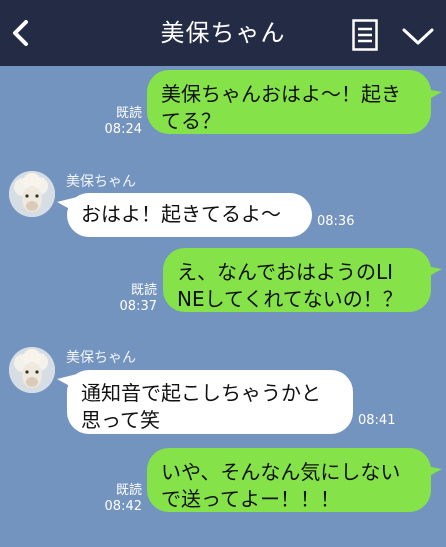  What do you see at coordinates (336, 221) in the screenshot?
I see `message-time: 08:36` at bounding box center [336, 221].